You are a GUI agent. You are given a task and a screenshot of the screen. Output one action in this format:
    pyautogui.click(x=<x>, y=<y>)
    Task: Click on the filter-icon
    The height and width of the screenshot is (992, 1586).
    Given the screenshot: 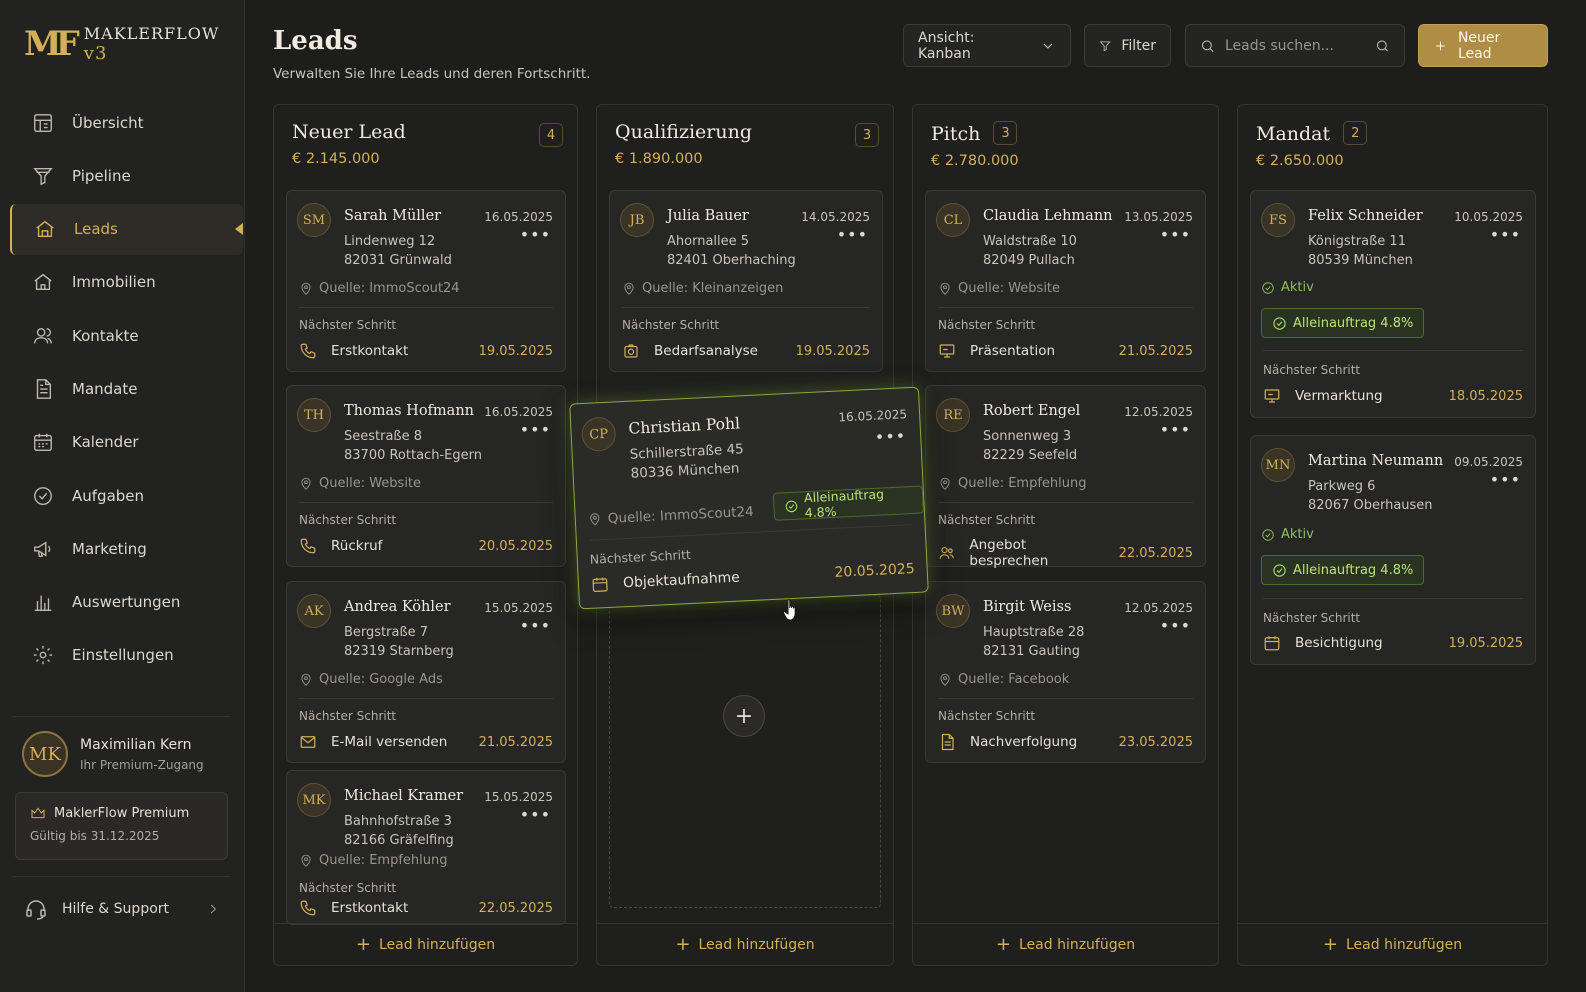 What is the action you would take?
    pyautogui.click(x=1105, y=45)
    